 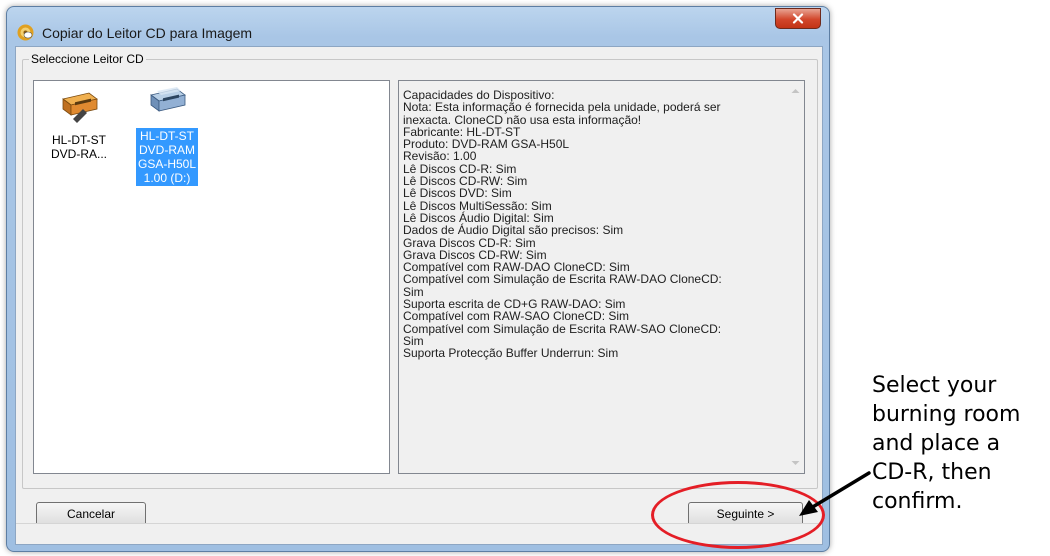 What do you see at coordinates (795, 277) in the screenshot?
I see `vertical-scrollbar` at bounding box center [795, 277].